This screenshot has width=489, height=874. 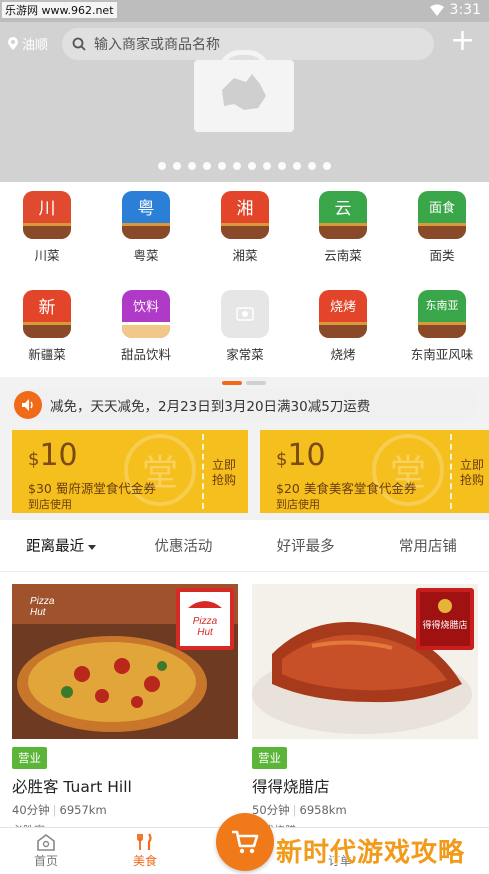 I want to click on shop-meta: 40分钟 | 6957km, so click(x=59, y=810).